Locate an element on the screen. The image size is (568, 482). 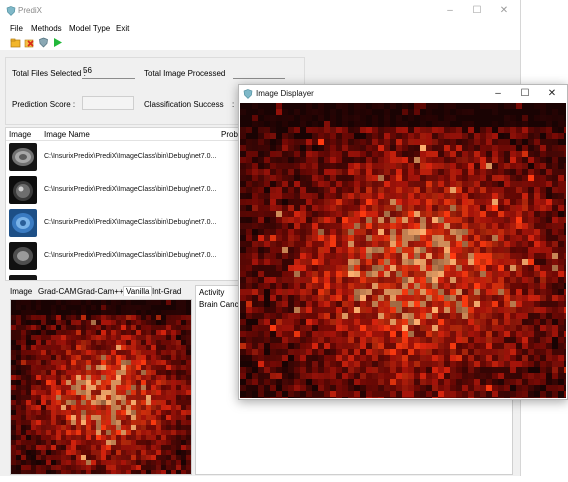
tab-grad-cam: Grad-CAM is located at coordinates (57, 291).